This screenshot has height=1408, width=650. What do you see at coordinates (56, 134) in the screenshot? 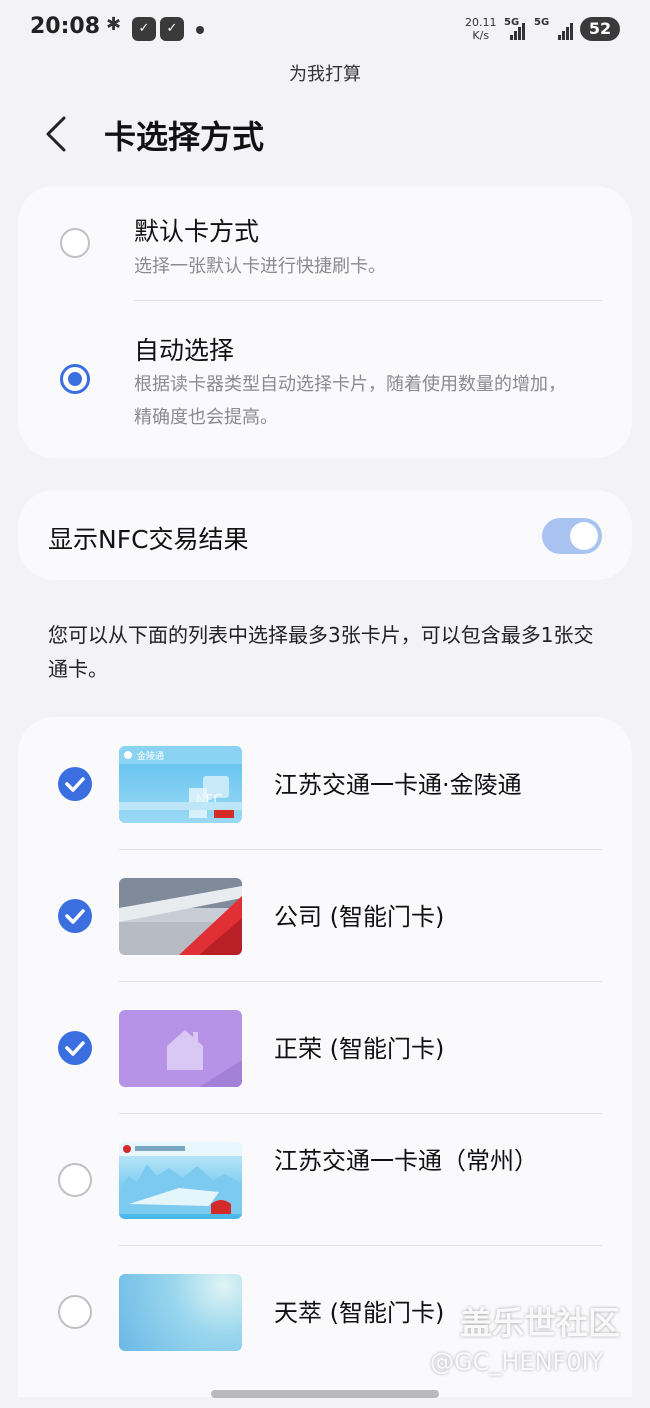
I see `back-arrow-icon` at bounding box center [56, 134].